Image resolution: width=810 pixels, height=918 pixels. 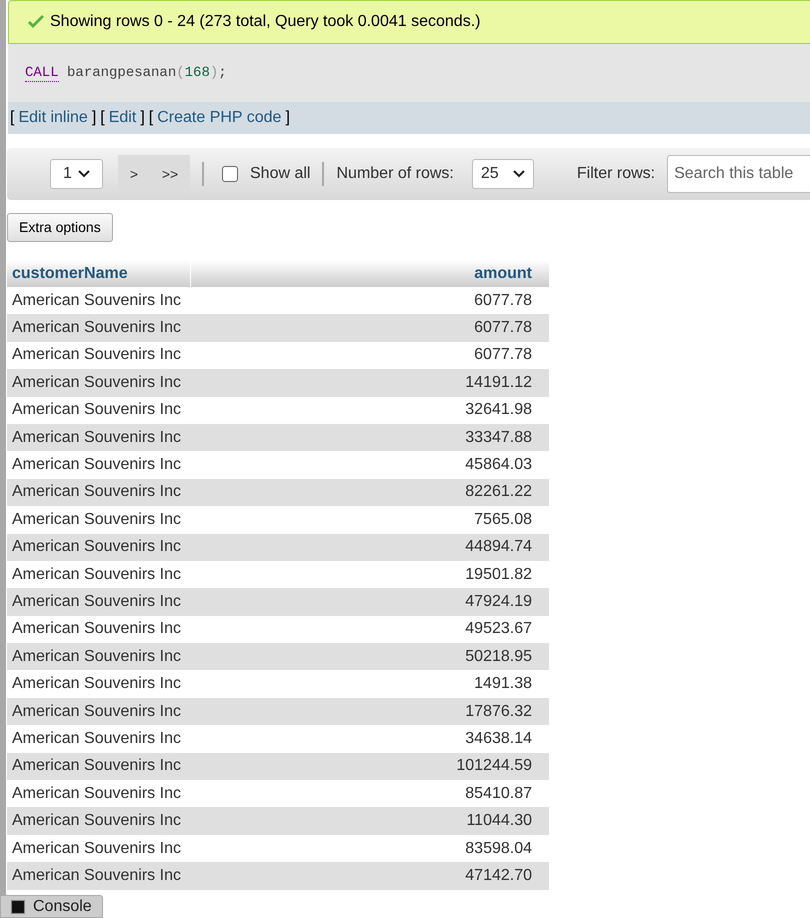 I want to click on column-header: amount, so click(x=369, y=273).